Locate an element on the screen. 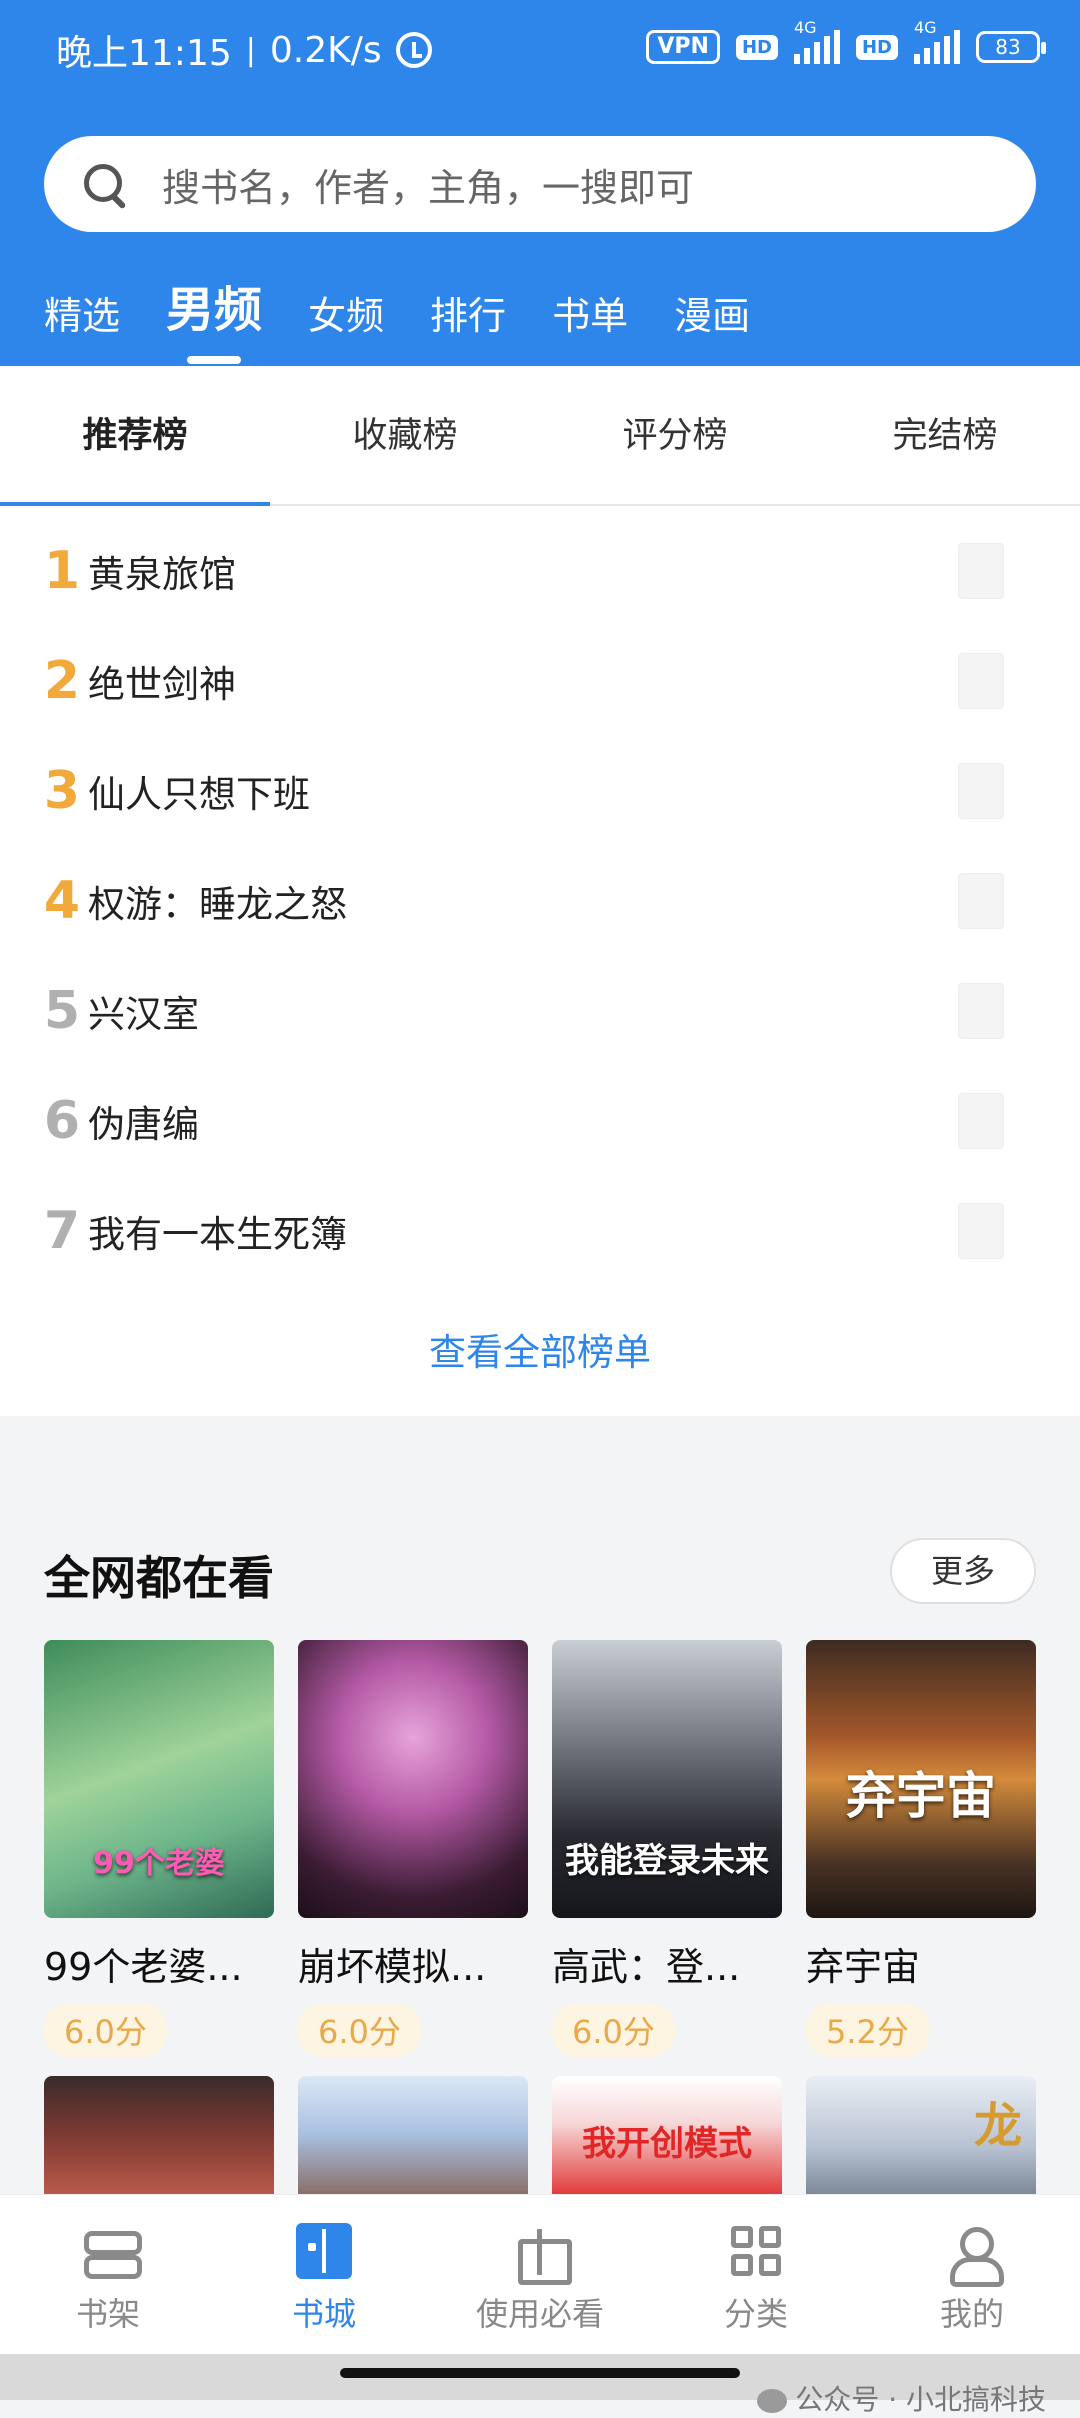  book-card: 99个老婆 99个老婆... 6.0分 is located at coordinates (159, 1848).